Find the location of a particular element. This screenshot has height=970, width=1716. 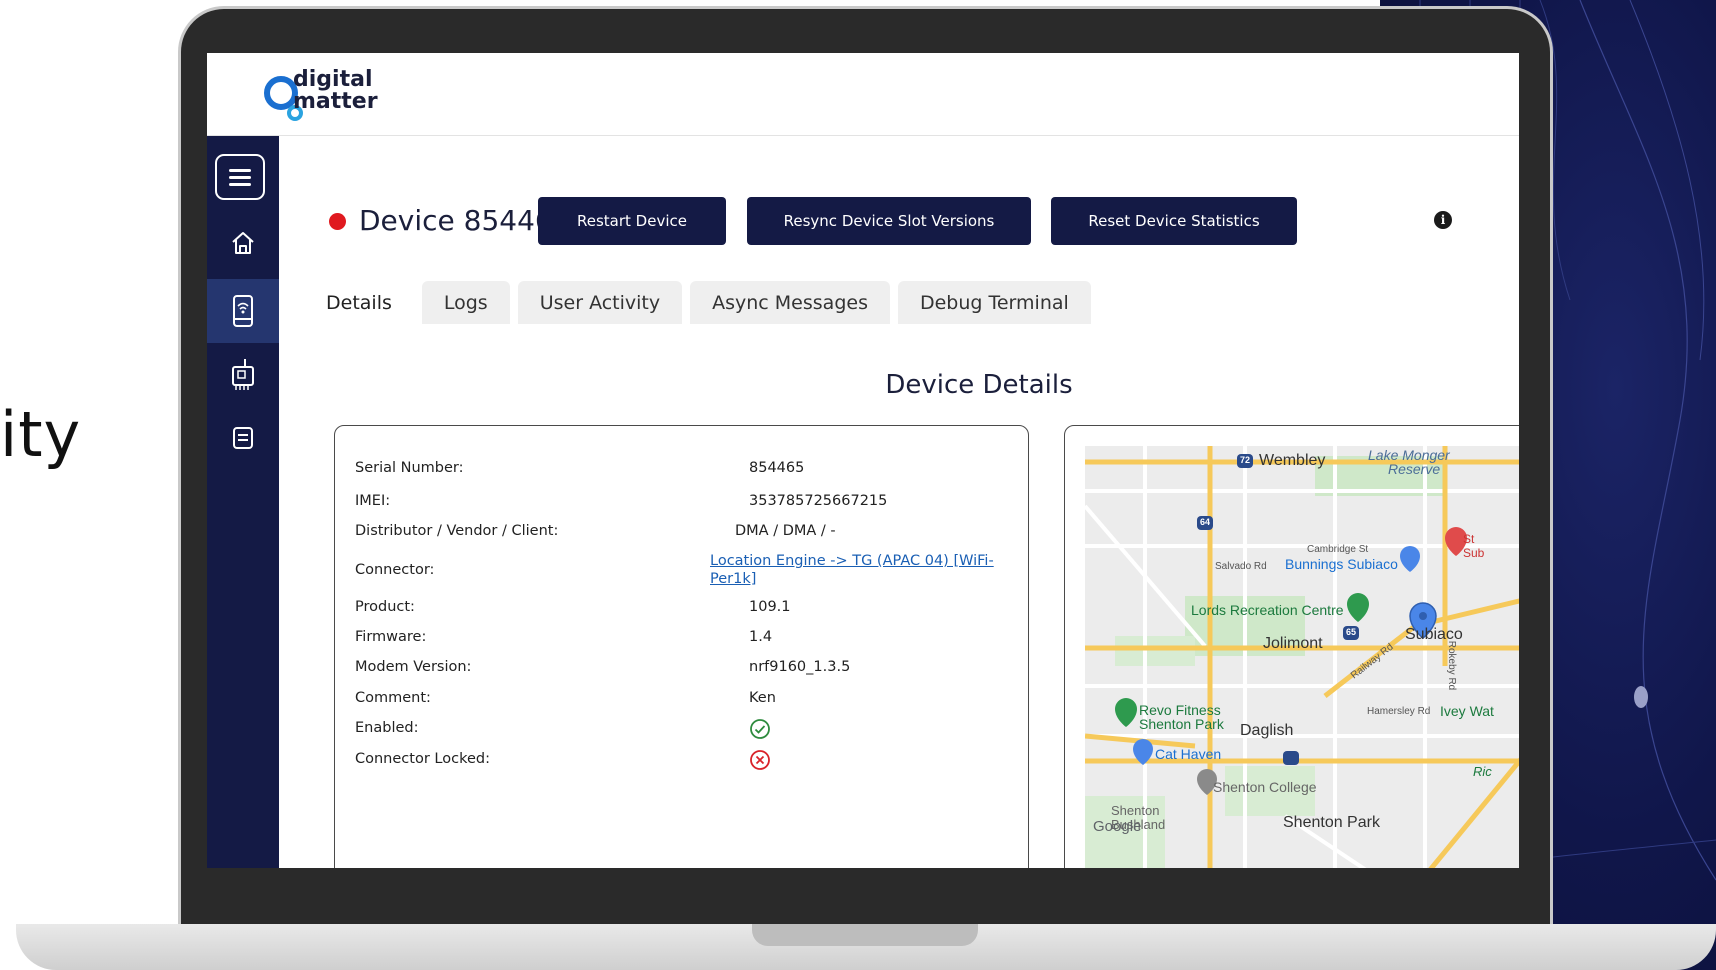

menu-toggle-button is located at coordinates (240, 177).